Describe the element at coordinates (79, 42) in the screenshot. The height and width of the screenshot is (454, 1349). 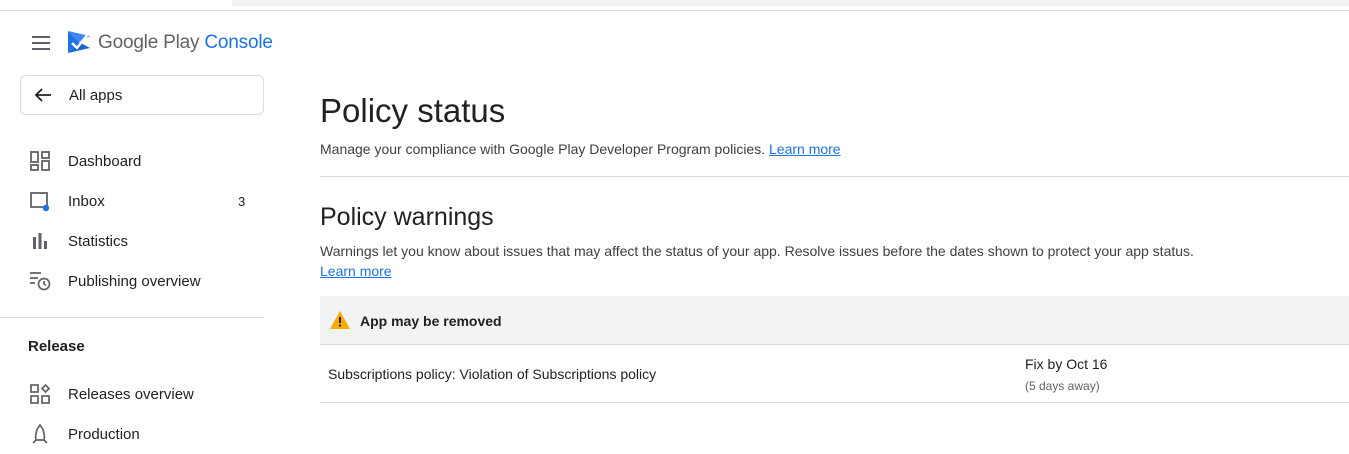
I see `play-console-logo-icon` at that location.